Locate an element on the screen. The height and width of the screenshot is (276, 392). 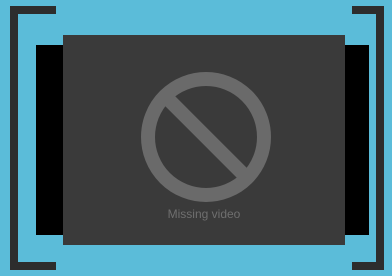
frame-bracket-right-bottom is located at coordinates (368, 266).